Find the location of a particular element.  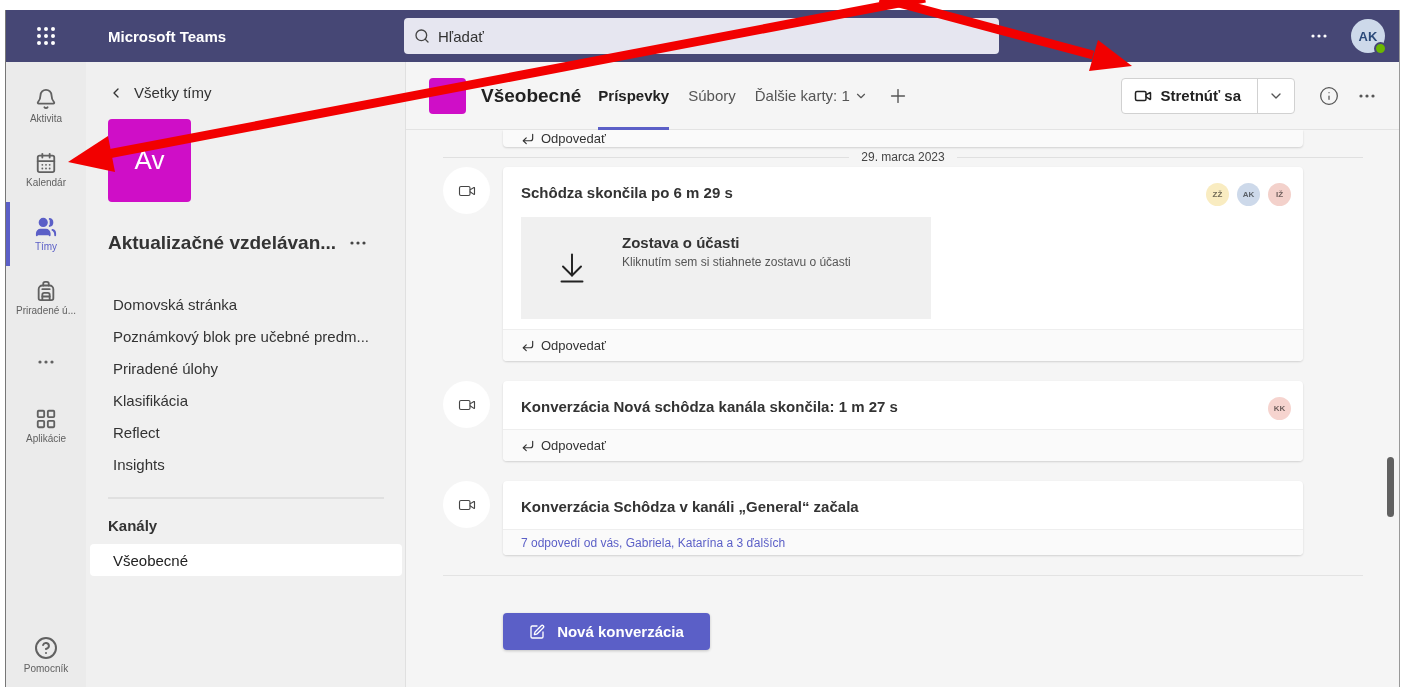

team-nav-item: Priradené úlohy is located at coordinates (246, 368).